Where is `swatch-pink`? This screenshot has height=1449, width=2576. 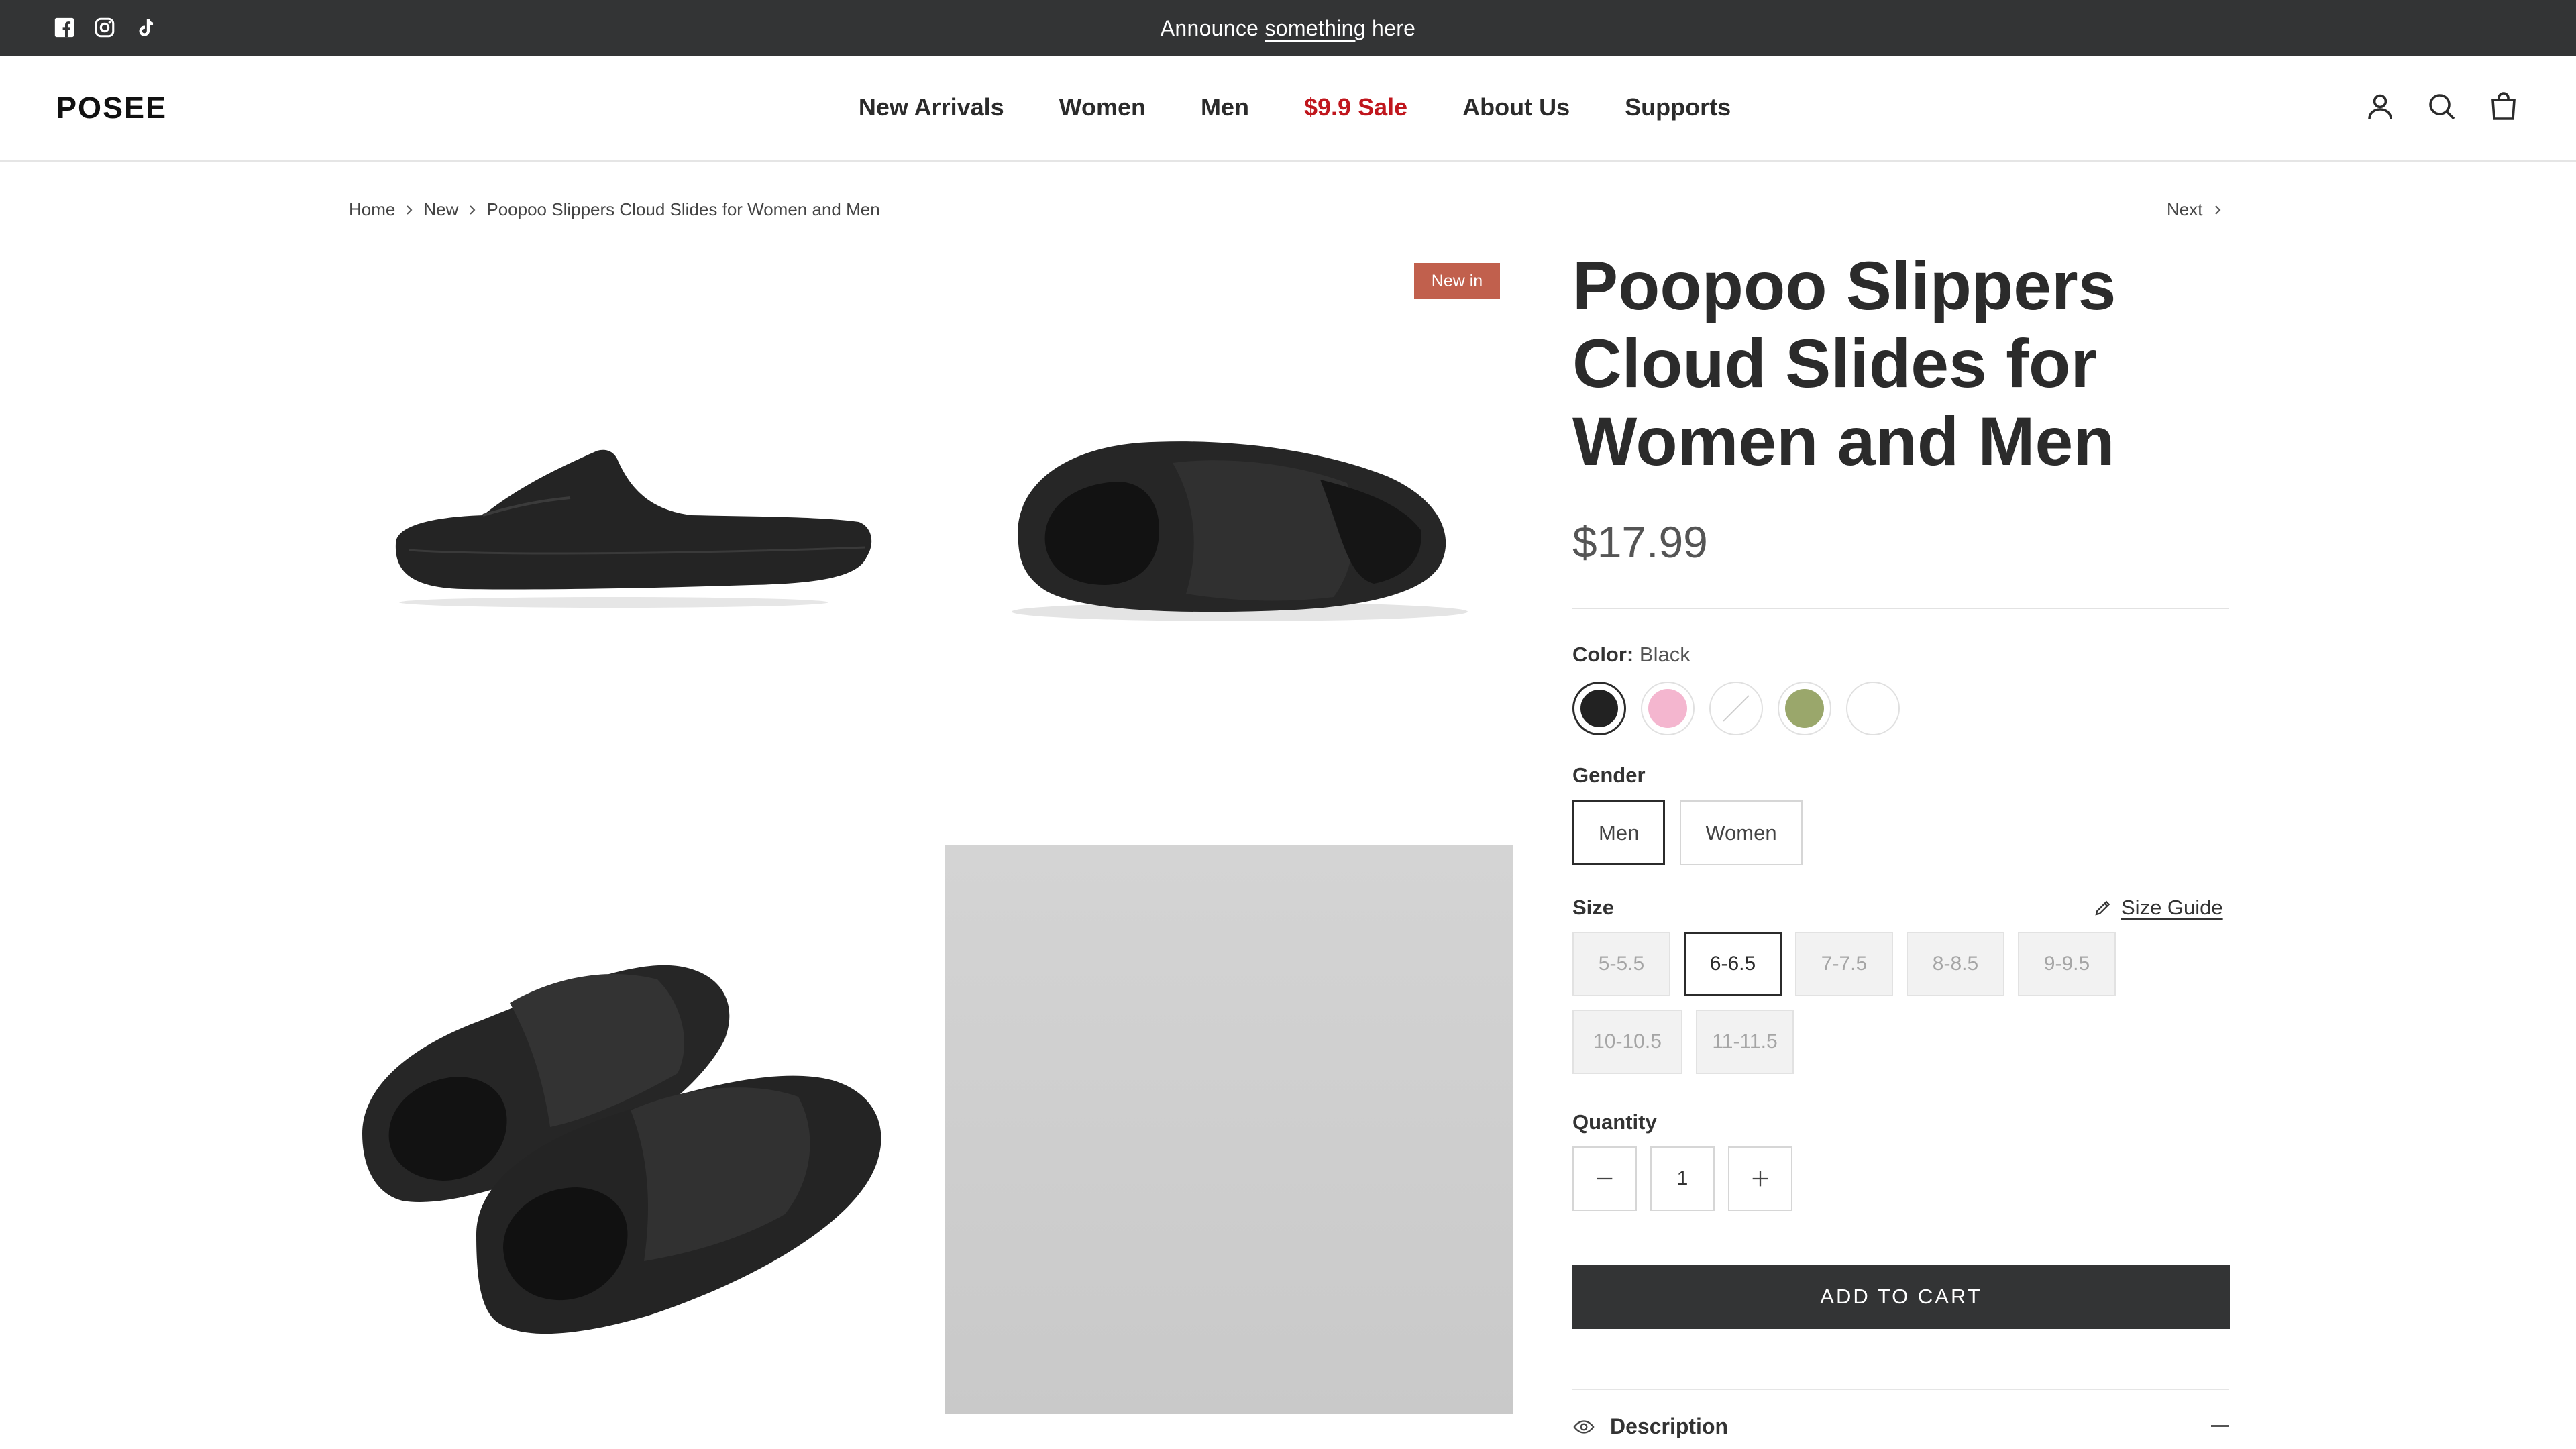 swatch-pink is located at coordinates (1668, 708).